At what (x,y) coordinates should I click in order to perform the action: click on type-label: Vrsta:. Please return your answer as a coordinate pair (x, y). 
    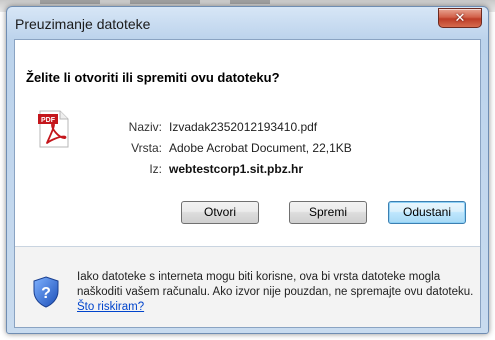
    Looking at the image, I should click on (146, 148).